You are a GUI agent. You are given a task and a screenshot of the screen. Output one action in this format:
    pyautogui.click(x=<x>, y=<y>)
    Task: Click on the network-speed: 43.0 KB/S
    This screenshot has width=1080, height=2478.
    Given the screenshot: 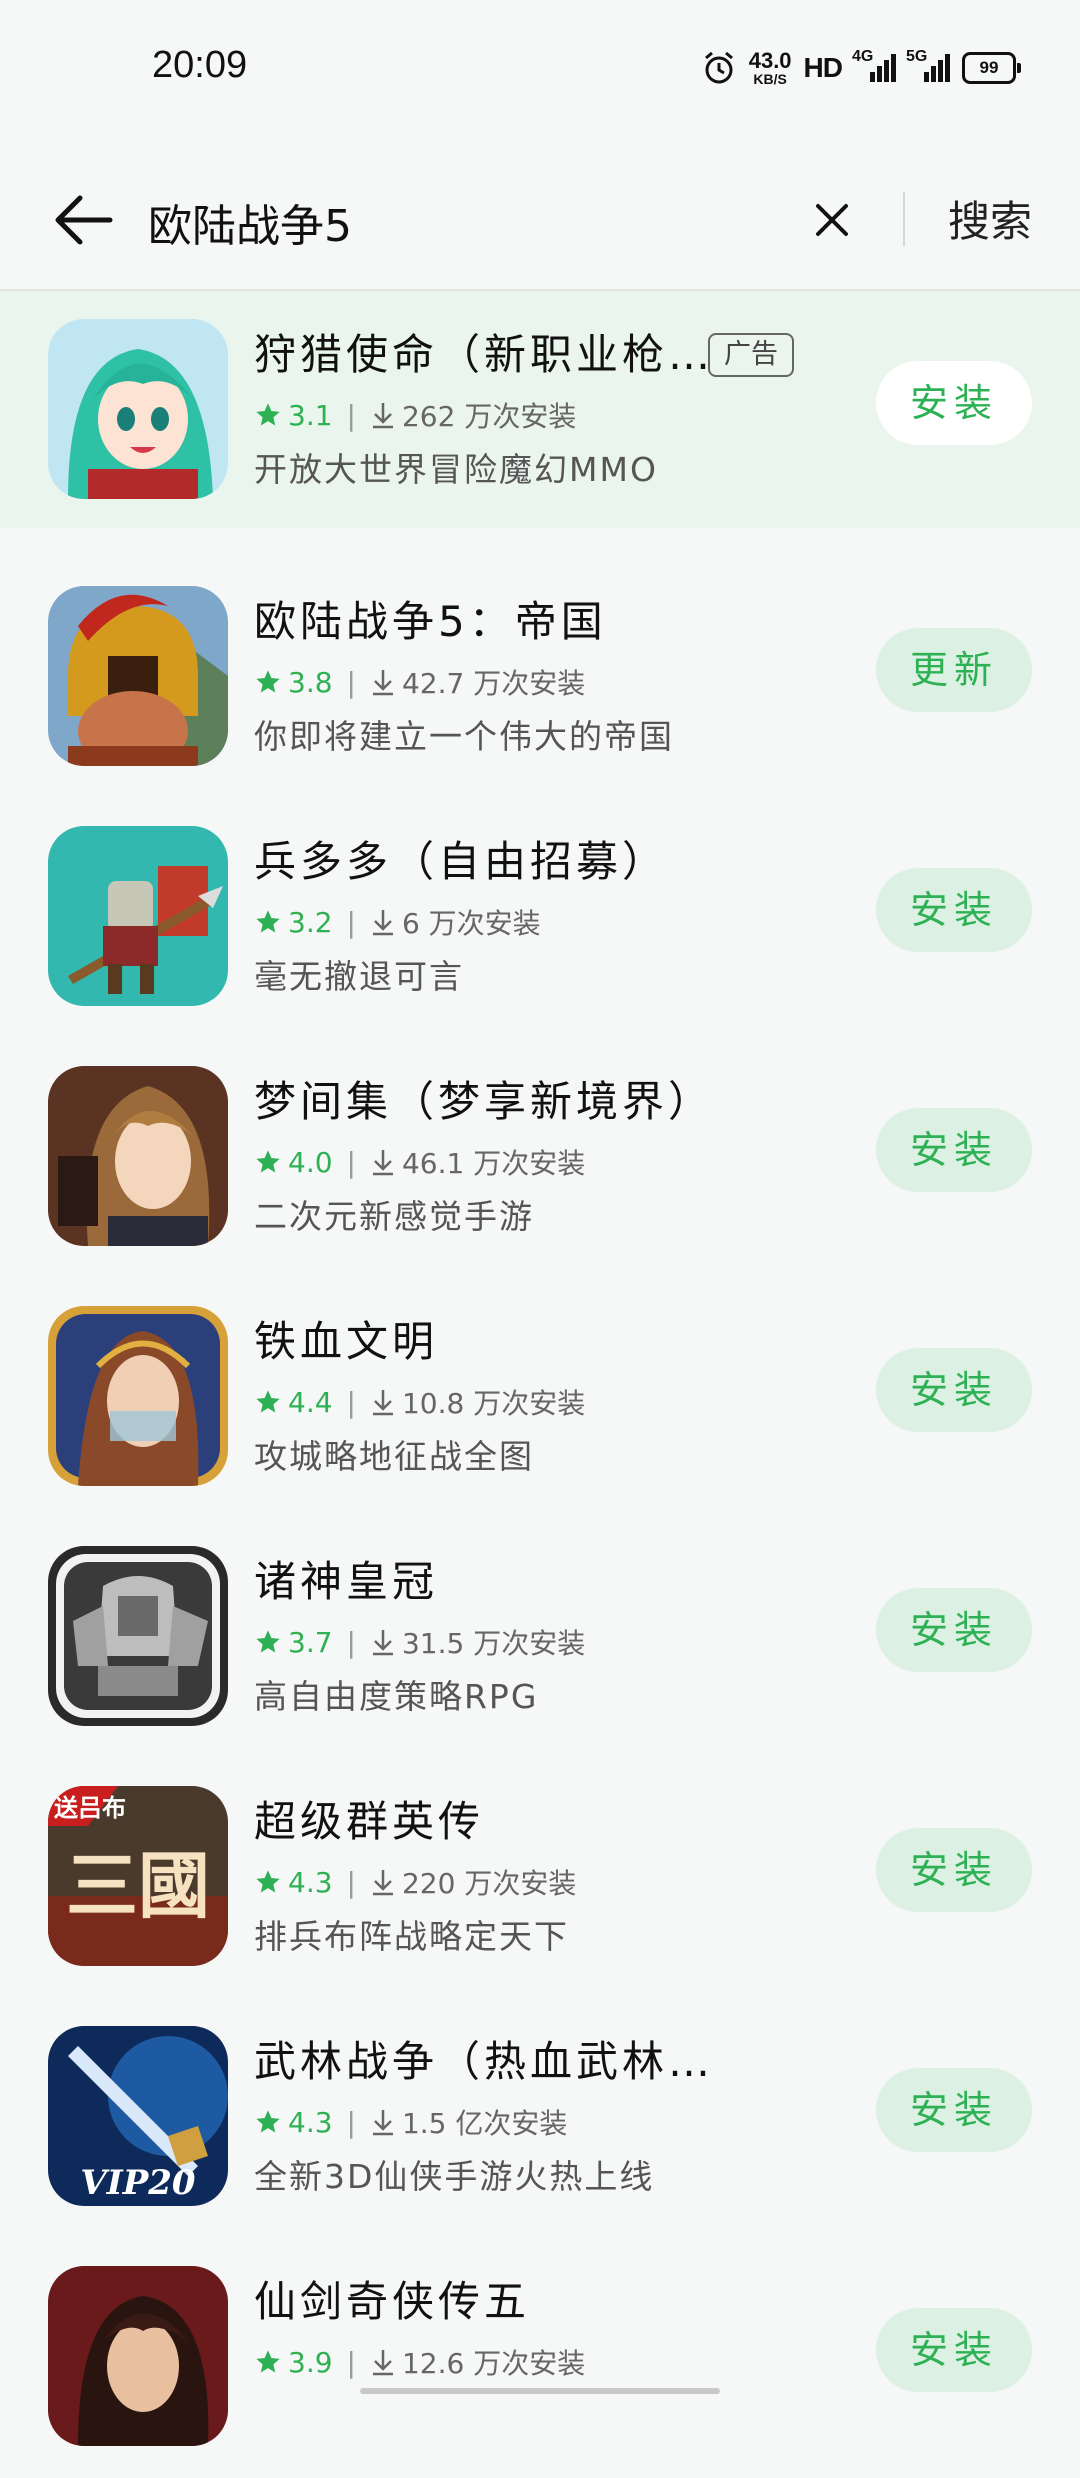 What is the action you would take?
    pyautogui.click(x=770, y=67)
    